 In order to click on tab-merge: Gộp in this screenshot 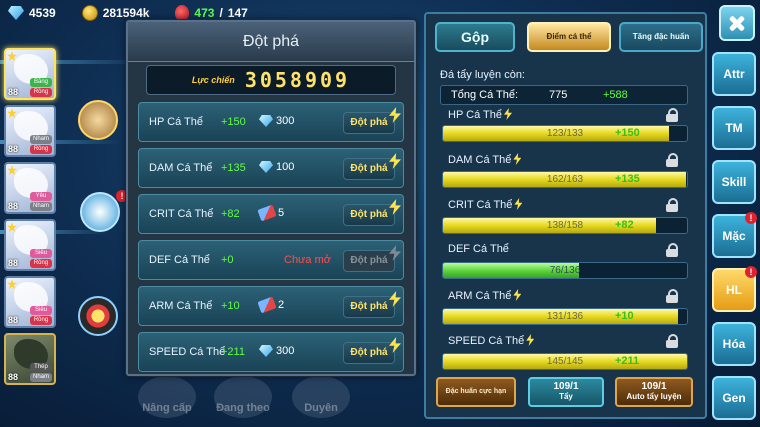, I will do `click(475, 37)`.